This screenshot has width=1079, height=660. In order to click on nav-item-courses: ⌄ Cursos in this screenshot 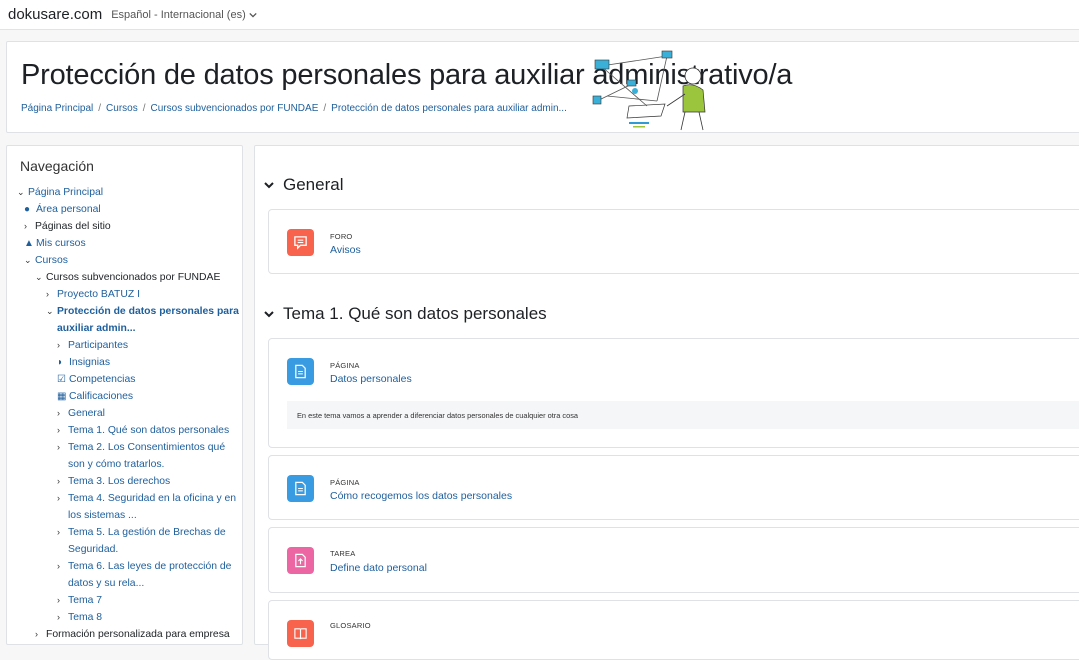, I will do `click(128, 260)`.